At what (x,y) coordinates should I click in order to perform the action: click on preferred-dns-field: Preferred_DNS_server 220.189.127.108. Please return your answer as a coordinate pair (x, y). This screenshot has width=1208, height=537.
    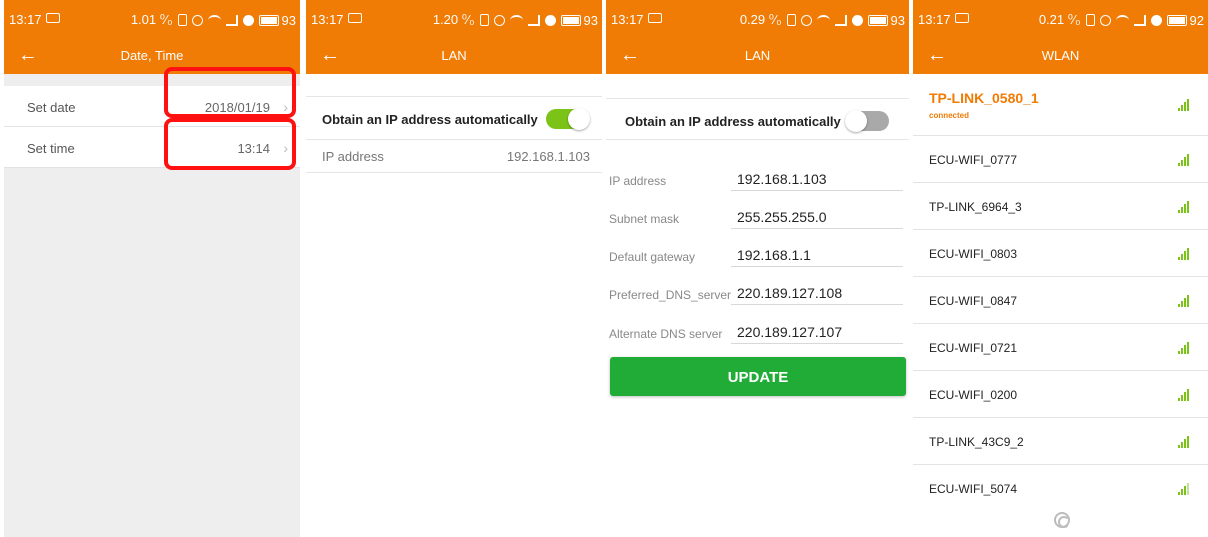
    Looking at the image, I should click on (757, 294).